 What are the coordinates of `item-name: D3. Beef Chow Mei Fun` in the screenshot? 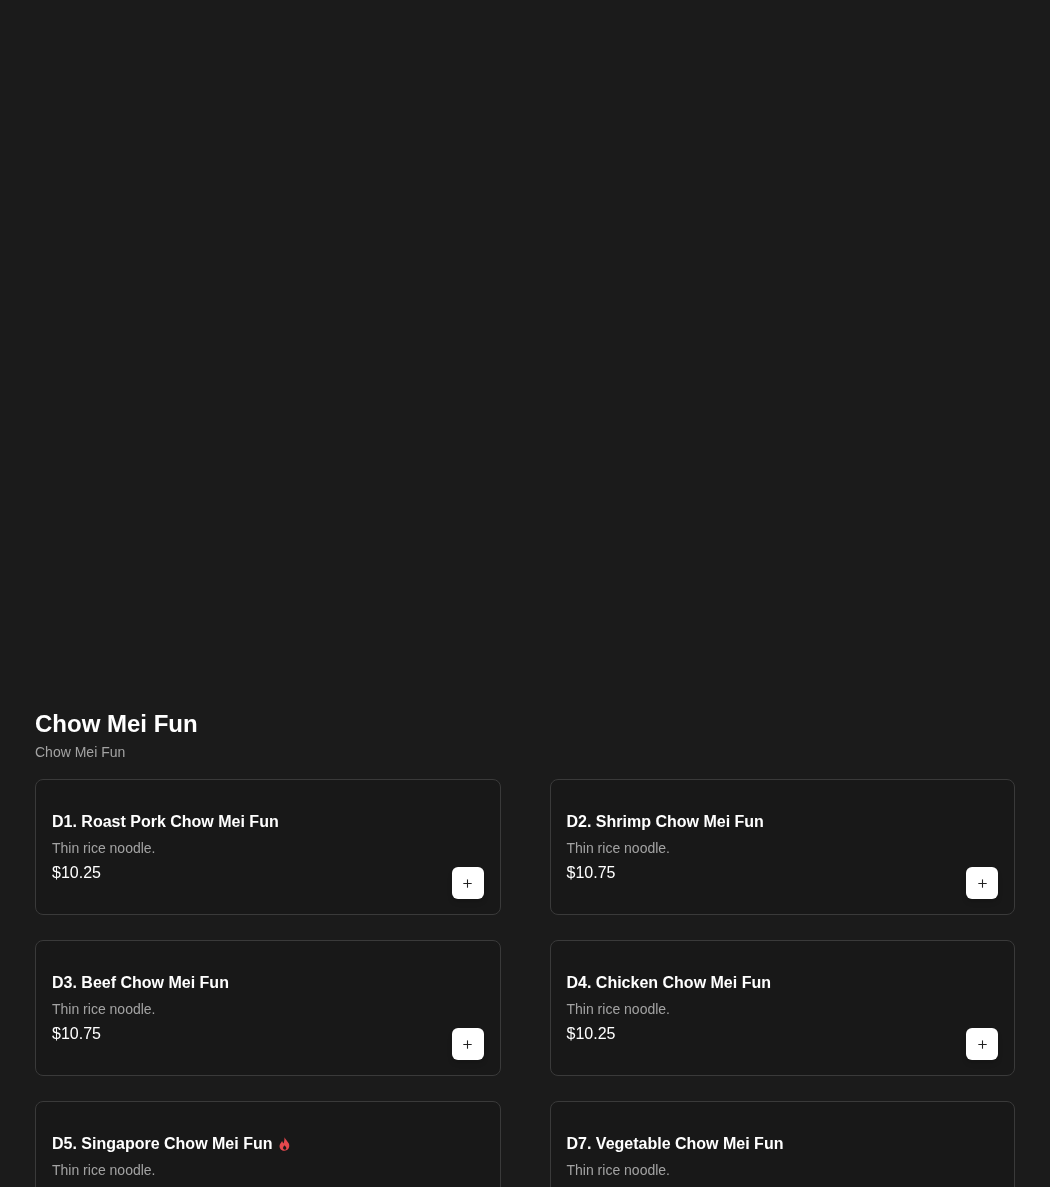 It's located at (140, 983).